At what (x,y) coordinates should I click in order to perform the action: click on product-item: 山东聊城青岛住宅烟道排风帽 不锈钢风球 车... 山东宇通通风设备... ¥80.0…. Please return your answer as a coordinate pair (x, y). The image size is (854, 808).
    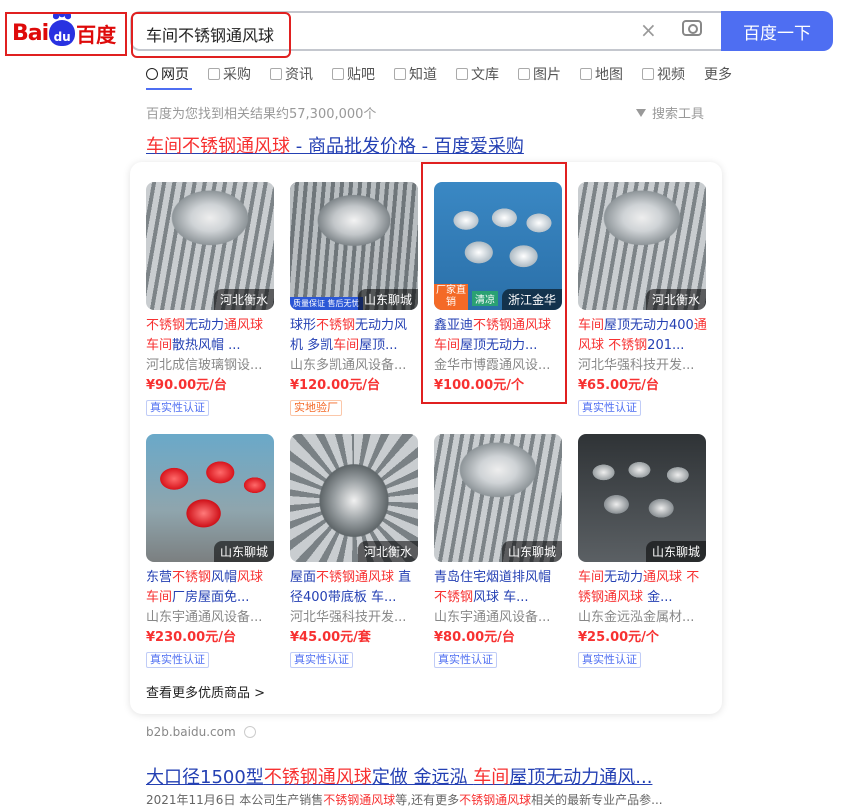
    Looking at the image, I should click on (499, 551).